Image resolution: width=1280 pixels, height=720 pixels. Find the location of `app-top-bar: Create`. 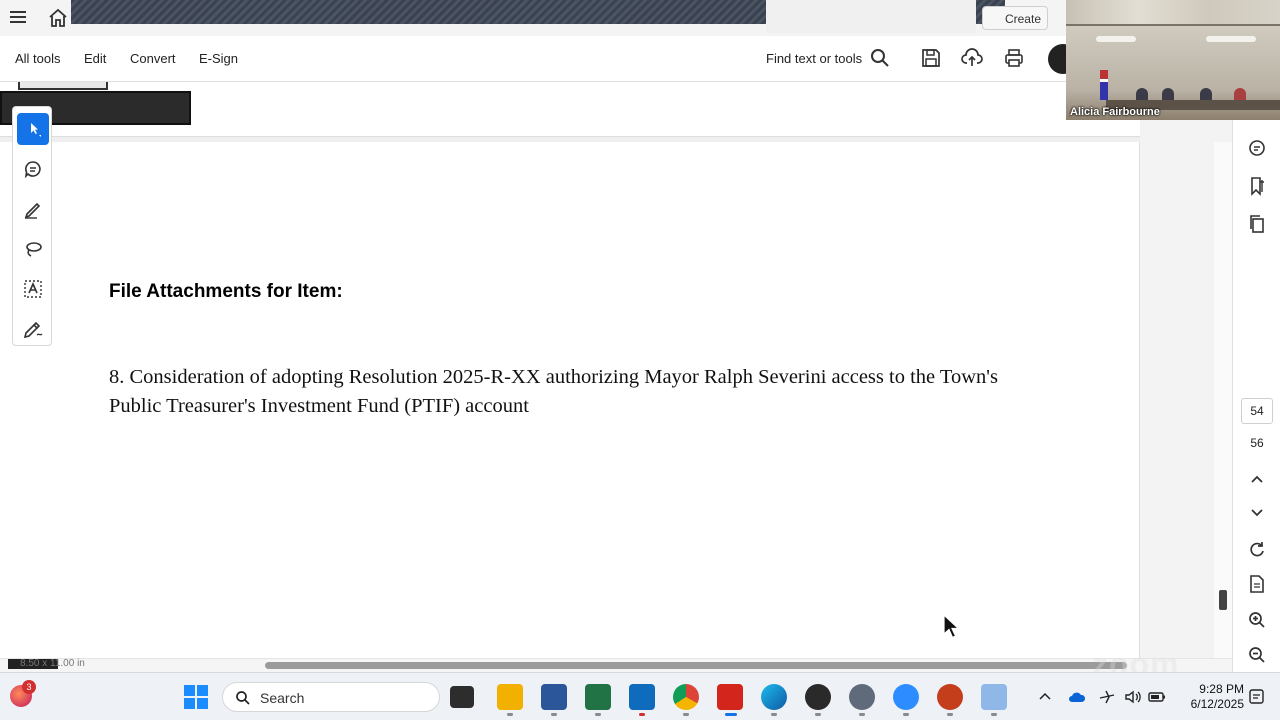

app-top-bar: Create is located at coordinates (533, 18).